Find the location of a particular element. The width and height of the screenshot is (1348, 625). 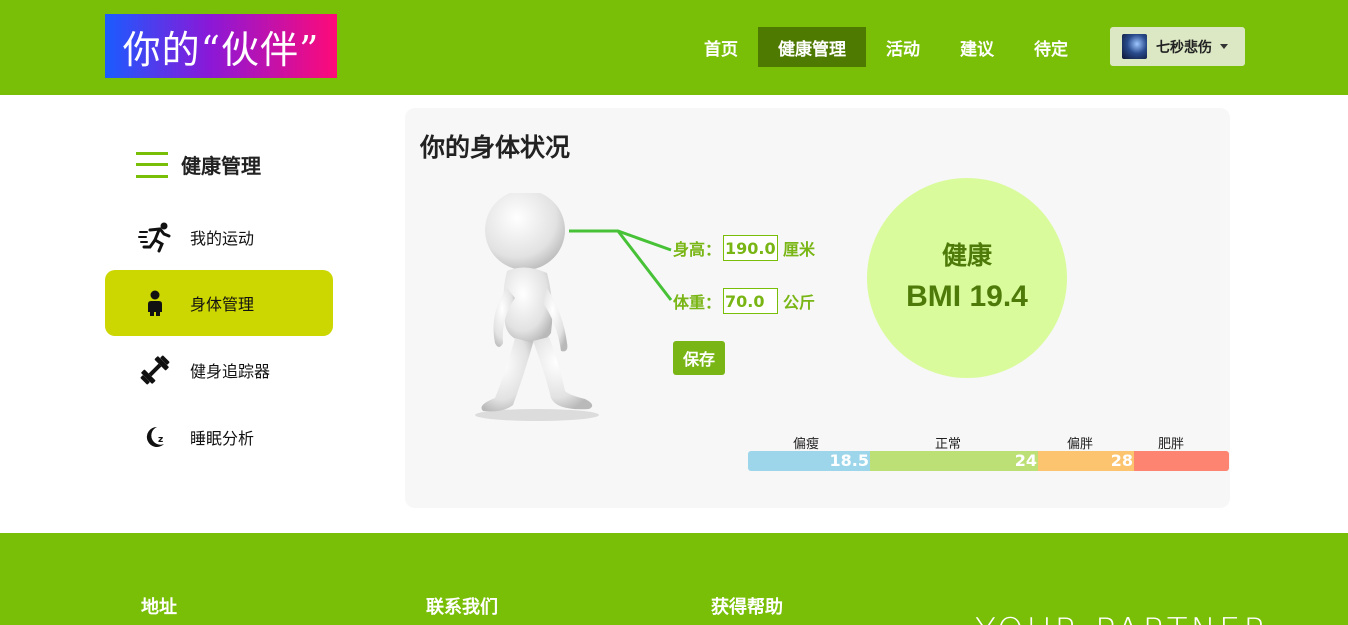

user-name: 七秒悲伤 is located at coordinates (1184, 47).